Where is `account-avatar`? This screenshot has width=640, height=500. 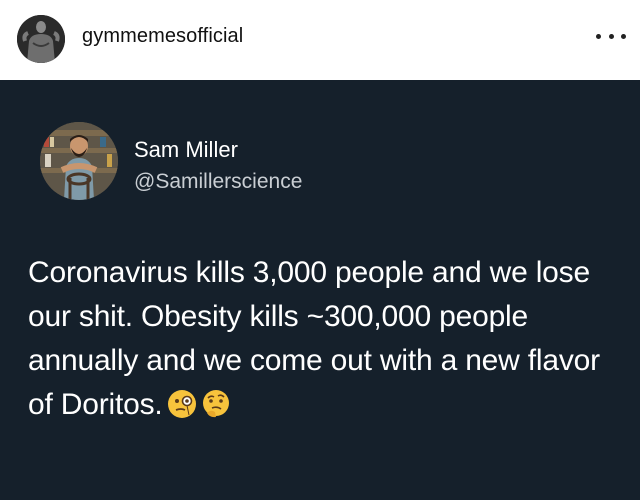 account-avatar is located at coordinates (41, 39).